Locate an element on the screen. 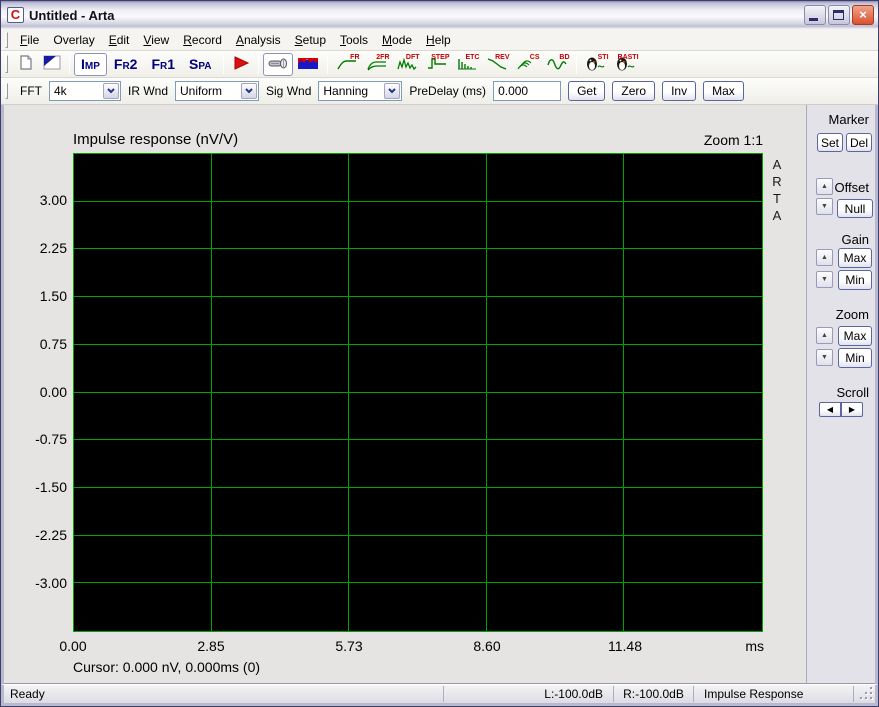  y-tick-label: 2.25 is located at coordinates (53, 247).